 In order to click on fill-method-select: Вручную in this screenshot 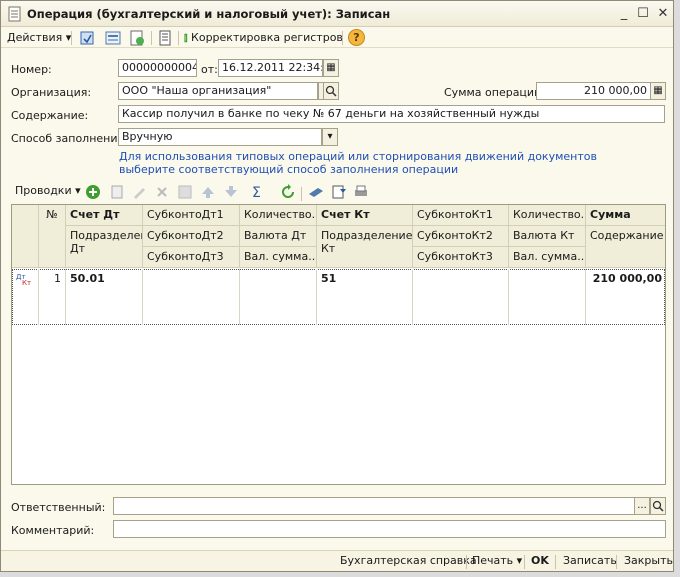, I will do `click(220, 137)`.